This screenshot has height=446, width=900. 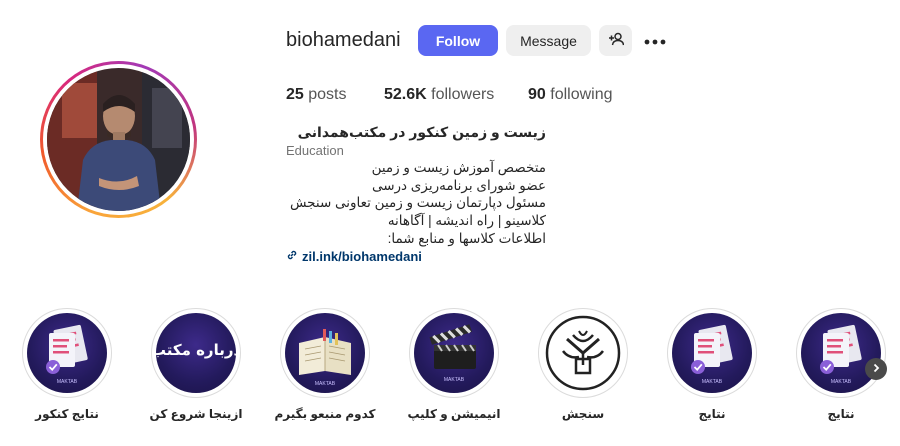 What do you see at coordinates (325, 358) in the screenshot?
I see `open-book-icon: MAKTAB` at bounding box center [325, 358].